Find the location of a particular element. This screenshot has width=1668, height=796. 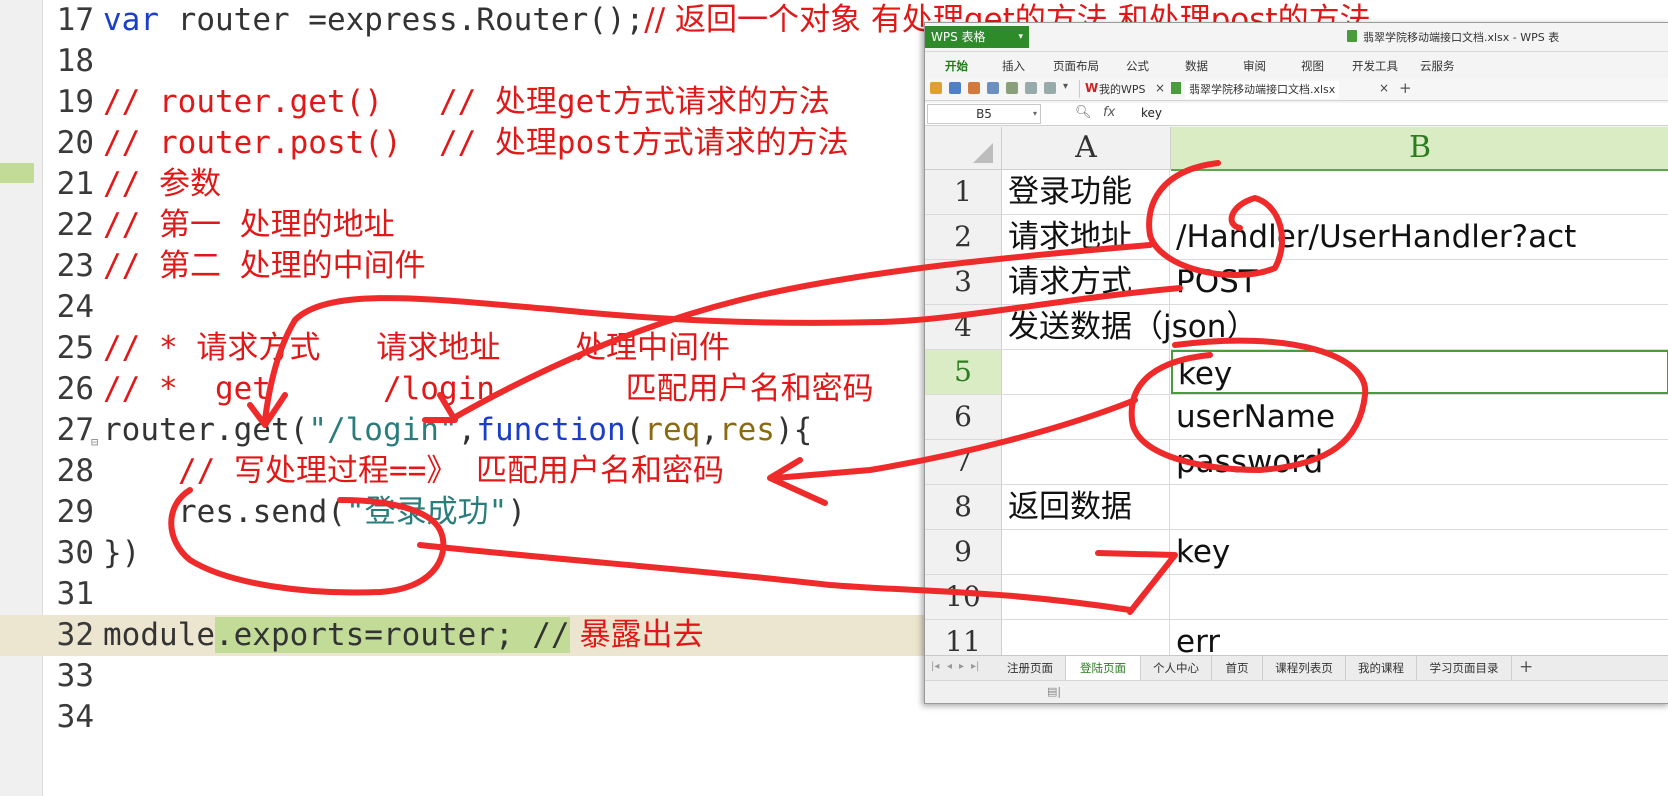

customize-dropdown-icon: ▾ is located at coordinates (1065, 86).